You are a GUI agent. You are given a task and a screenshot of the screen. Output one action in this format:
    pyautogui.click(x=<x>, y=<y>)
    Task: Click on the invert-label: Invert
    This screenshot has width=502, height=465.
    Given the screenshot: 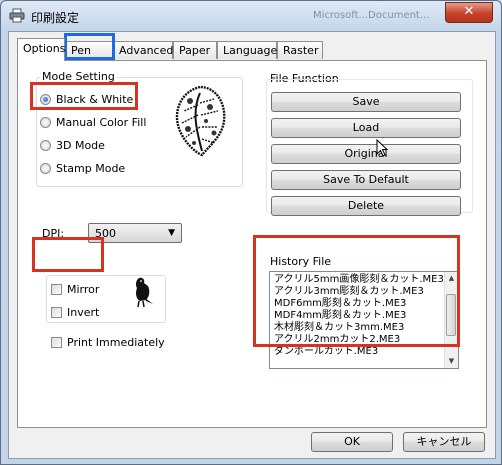 What is the action you would take?
    pyautogui.click(x=83, y=312)
    